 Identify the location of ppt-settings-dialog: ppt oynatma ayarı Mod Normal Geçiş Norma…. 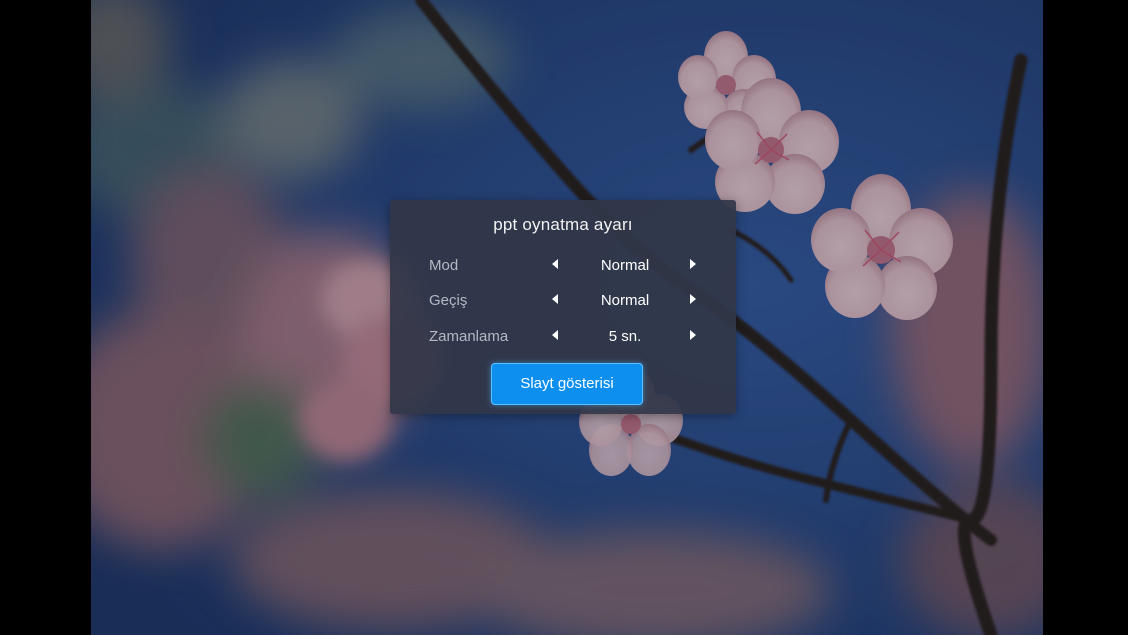
(563, 307).